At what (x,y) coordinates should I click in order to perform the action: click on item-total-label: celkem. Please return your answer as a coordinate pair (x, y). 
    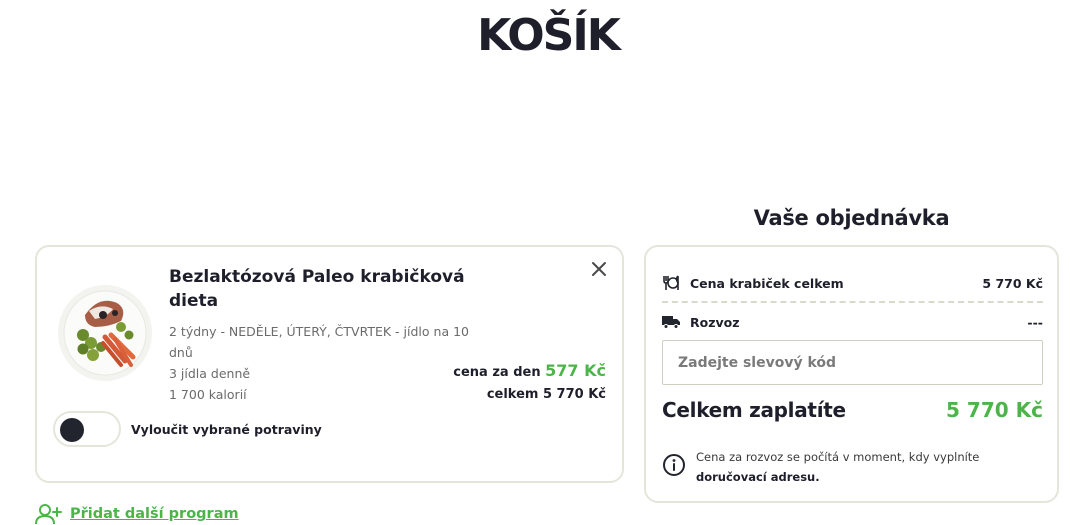
    Looking at the image, I should click on (512, 394).